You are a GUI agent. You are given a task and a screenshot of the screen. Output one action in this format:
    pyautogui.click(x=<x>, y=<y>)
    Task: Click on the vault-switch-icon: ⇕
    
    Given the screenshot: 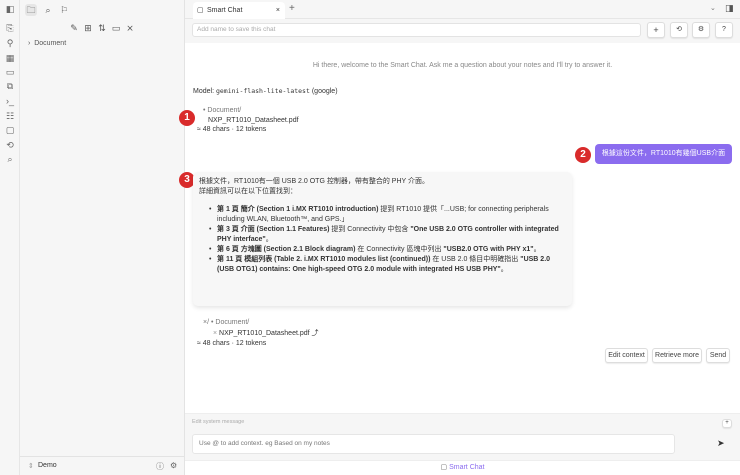 What is the action you would take?
    pyautogui.click(x=31, y=466)
    